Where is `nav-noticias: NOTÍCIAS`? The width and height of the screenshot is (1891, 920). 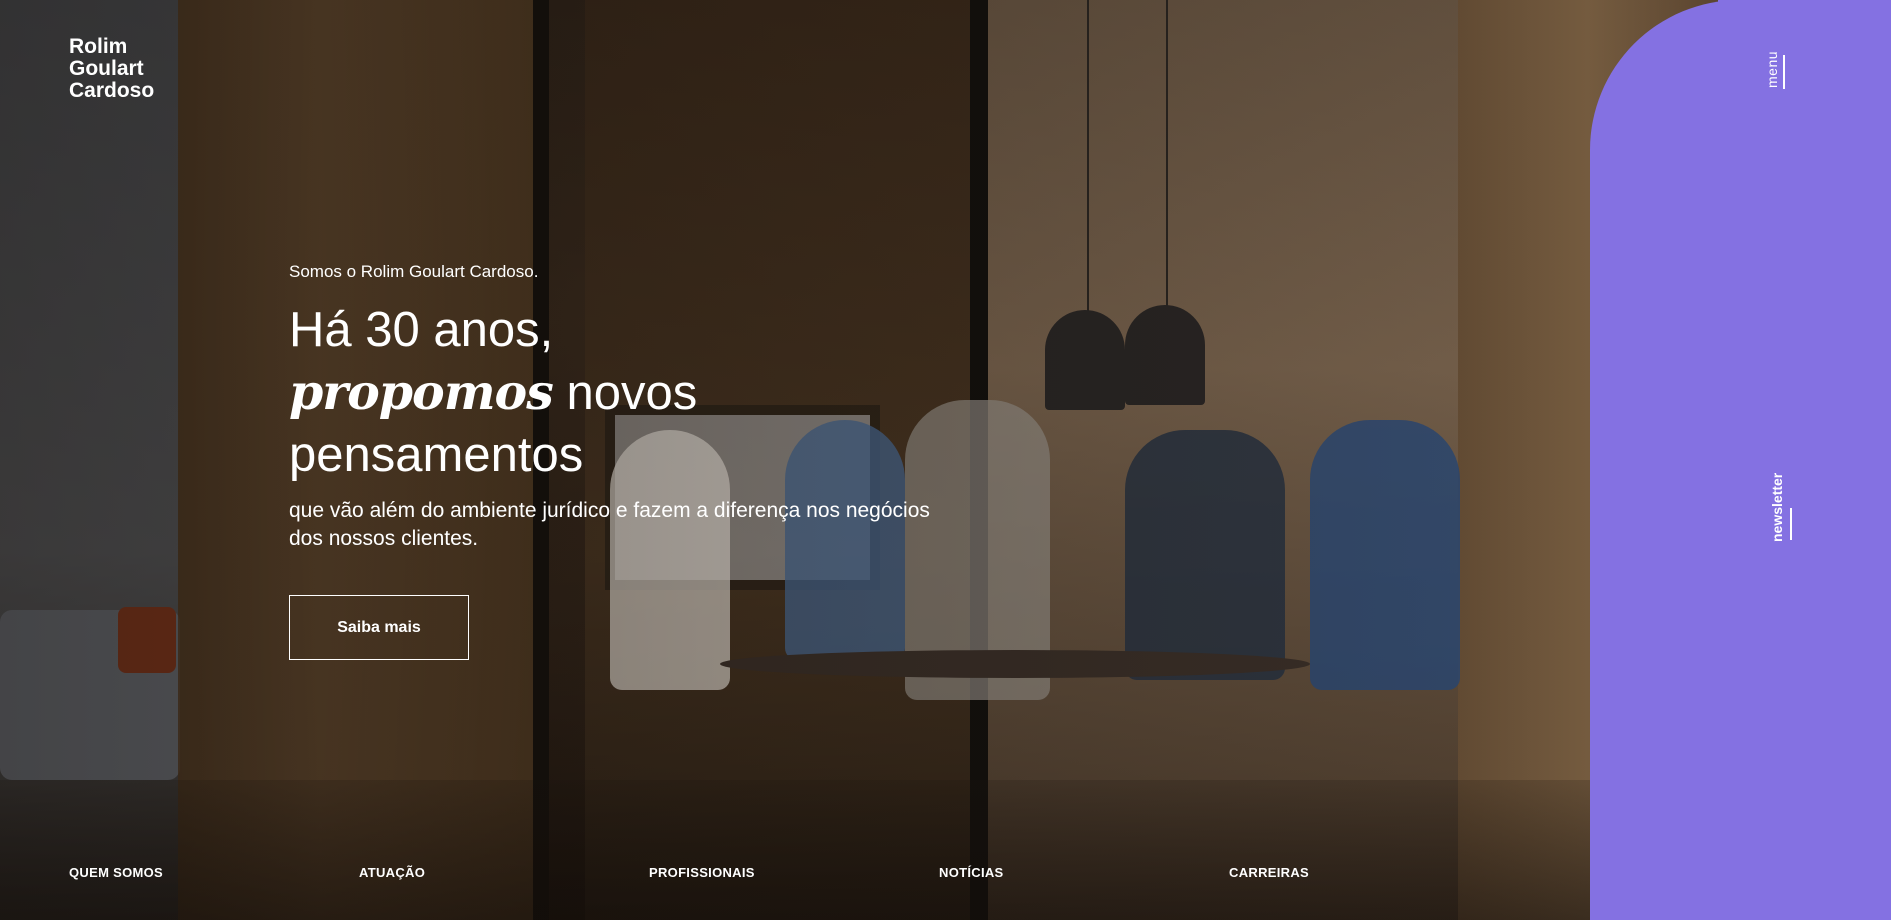 nav-noticias: NOTÍCIAS is located at coordinates (971, 872).